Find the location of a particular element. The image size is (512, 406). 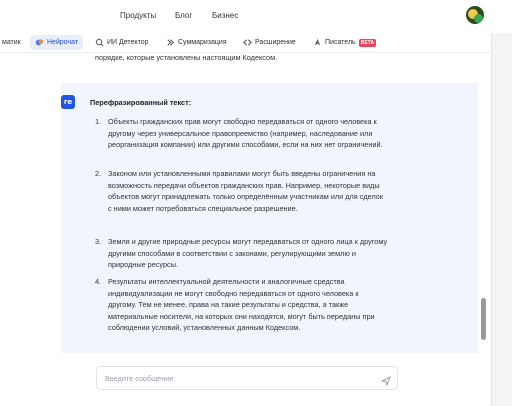

list-item-number: 2. is located at coordinates (98, 173).